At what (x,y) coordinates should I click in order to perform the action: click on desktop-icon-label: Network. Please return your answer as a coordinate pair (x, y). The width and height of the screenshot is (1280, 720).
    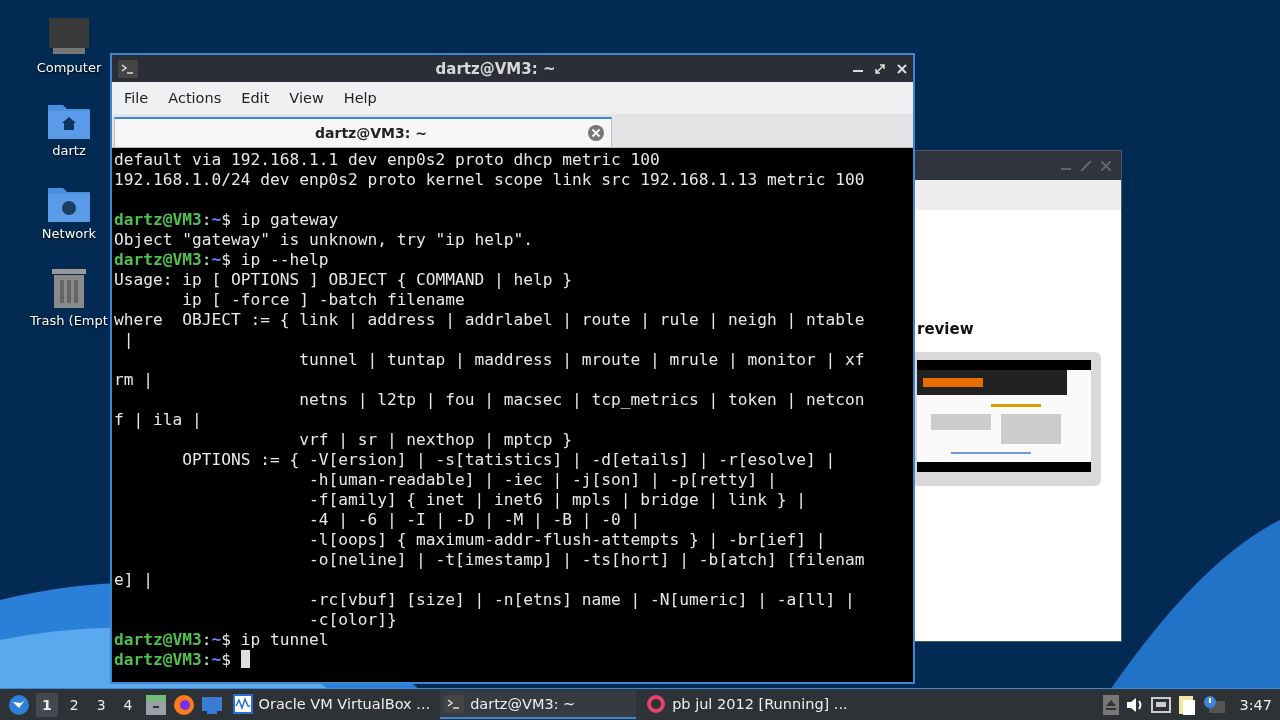
    Looking at the image, I should click on (69, 233).